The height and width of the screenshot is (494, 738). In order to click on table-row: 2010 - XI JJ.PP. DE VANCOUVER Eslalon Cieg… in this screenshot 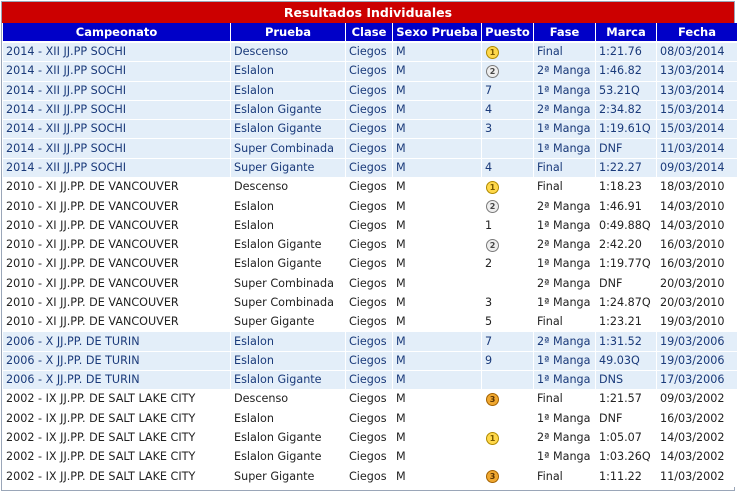, I will do `click(370, 226)`.